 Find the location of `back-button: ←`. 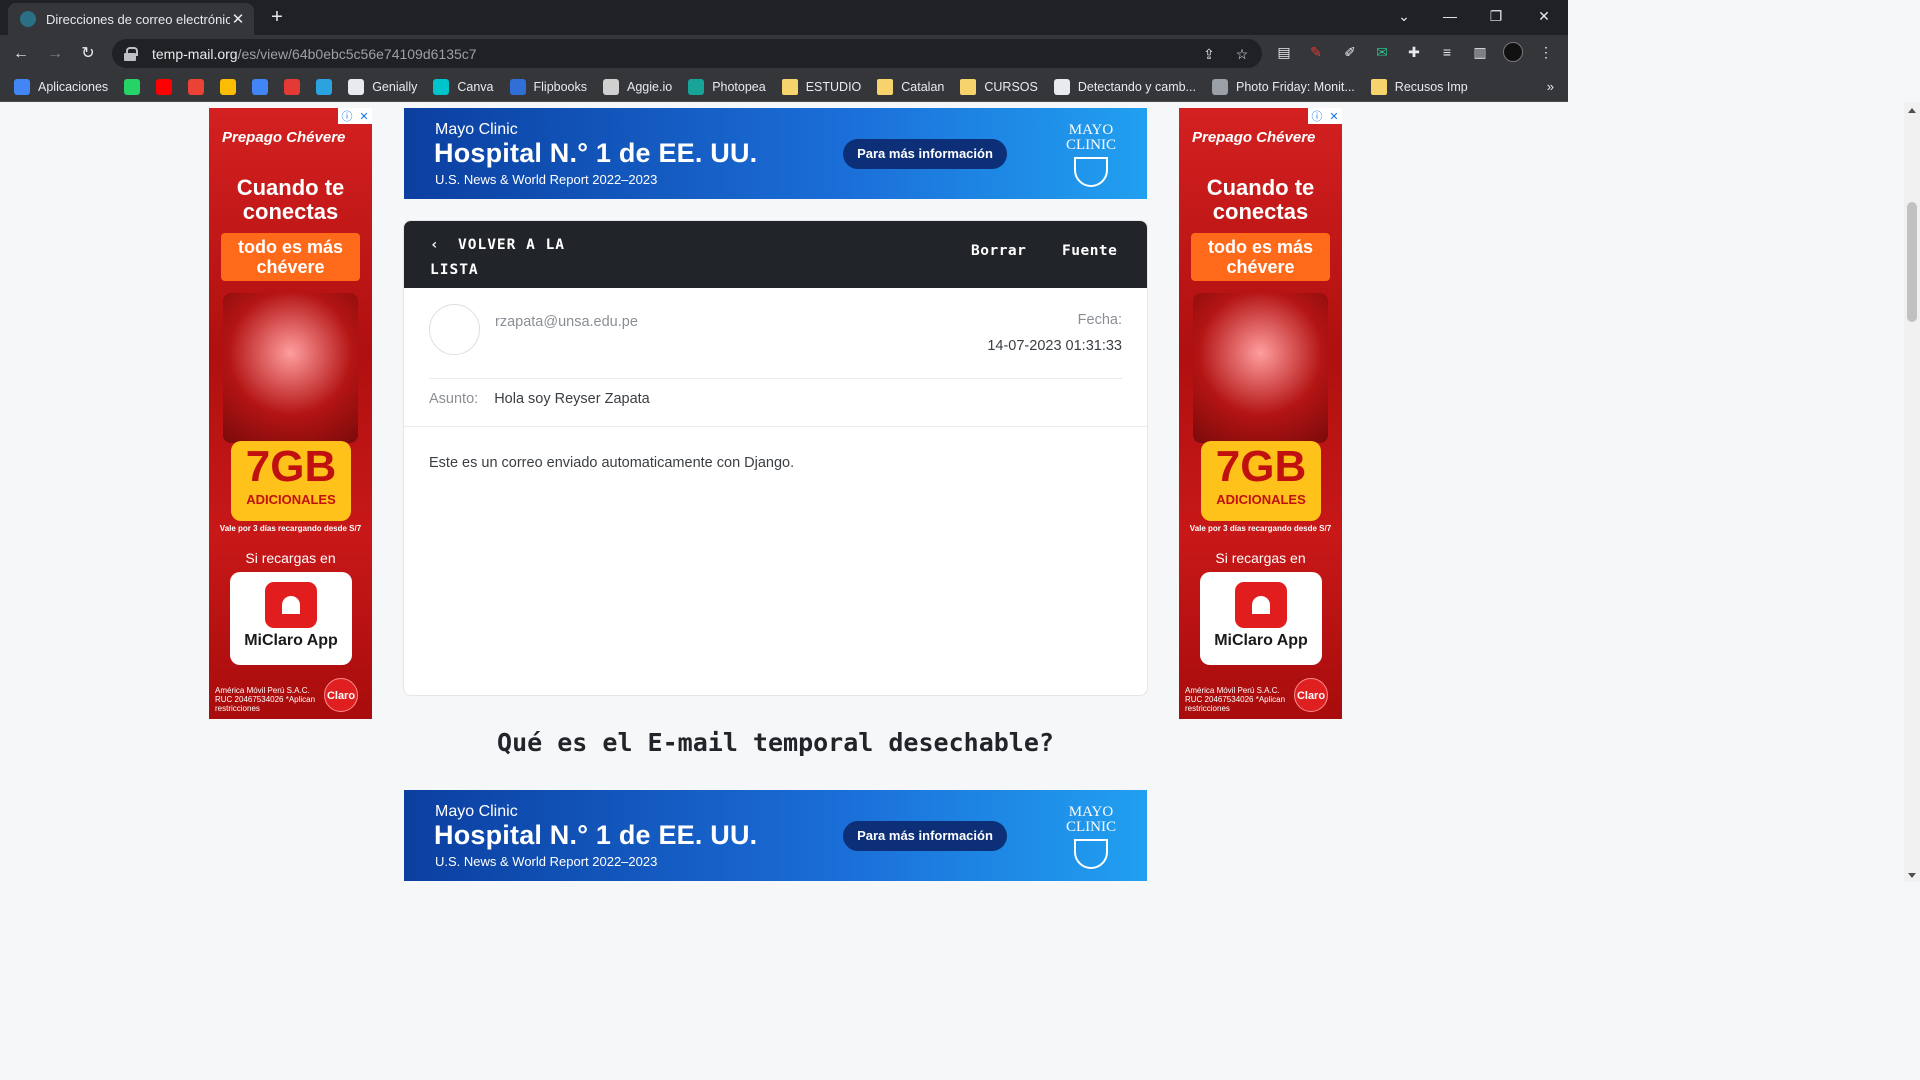

back-button: ← is located at coordinates (21, 54).